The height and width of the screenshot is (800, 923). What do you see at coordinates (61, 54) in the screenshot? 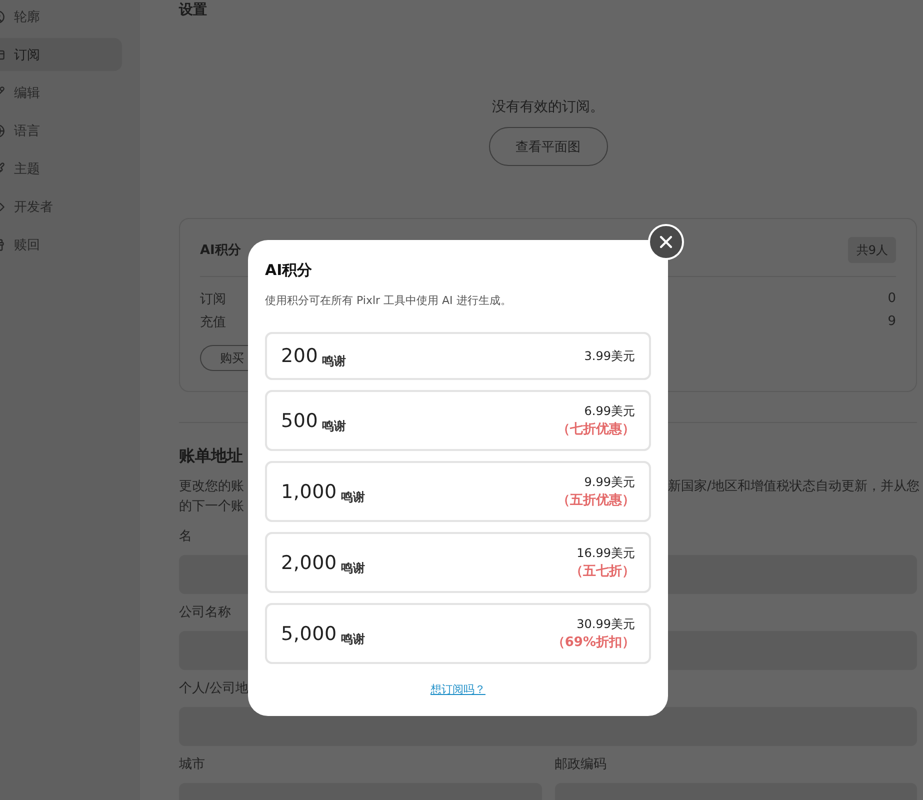
I see `sidebar-item: 订阅` at bounding box center [61, 54].